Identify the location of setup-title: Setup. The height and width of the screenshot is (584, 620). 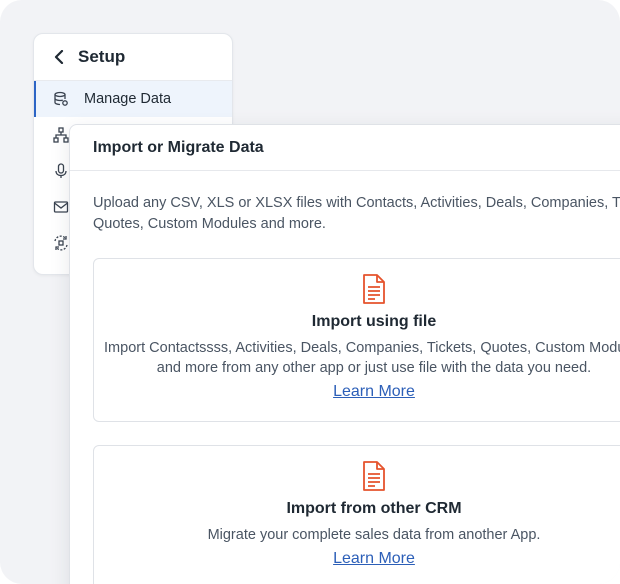
(102, 56).